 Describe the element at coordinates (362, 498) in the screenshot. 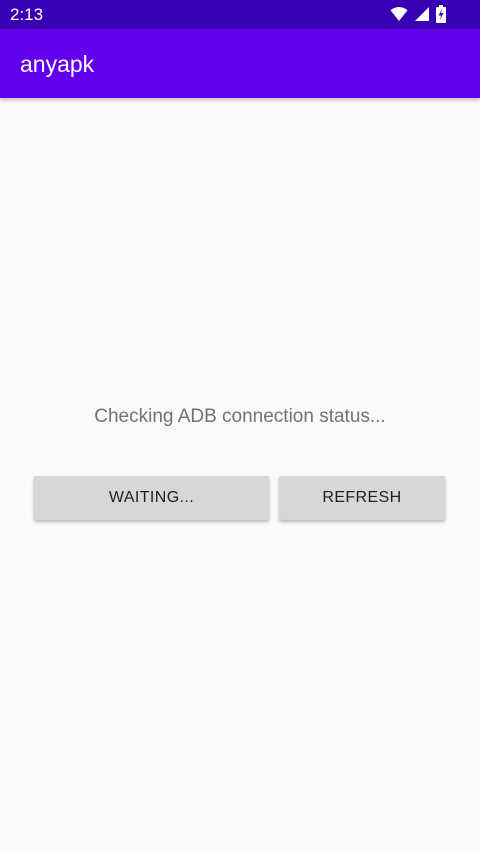

I see `refresh-button: REFRESH` at that location.